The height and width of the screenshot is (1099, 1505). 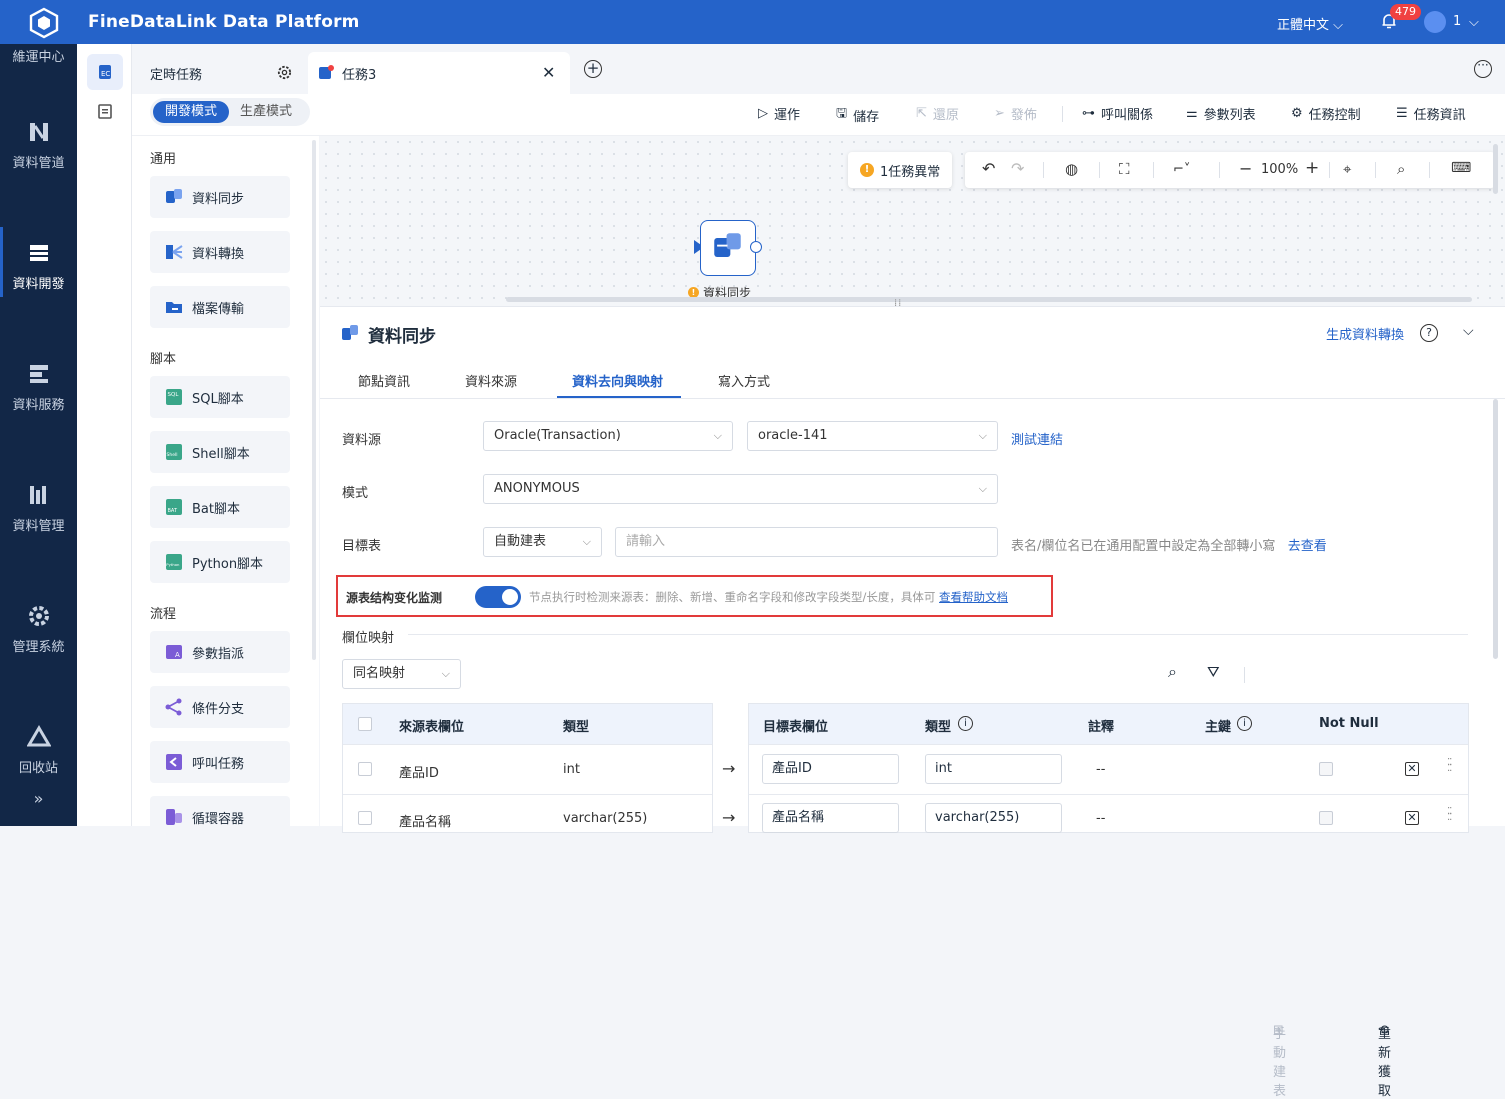 I want to click on palette-item-condition-branch: 條件分支, so click(x=220, y=707).